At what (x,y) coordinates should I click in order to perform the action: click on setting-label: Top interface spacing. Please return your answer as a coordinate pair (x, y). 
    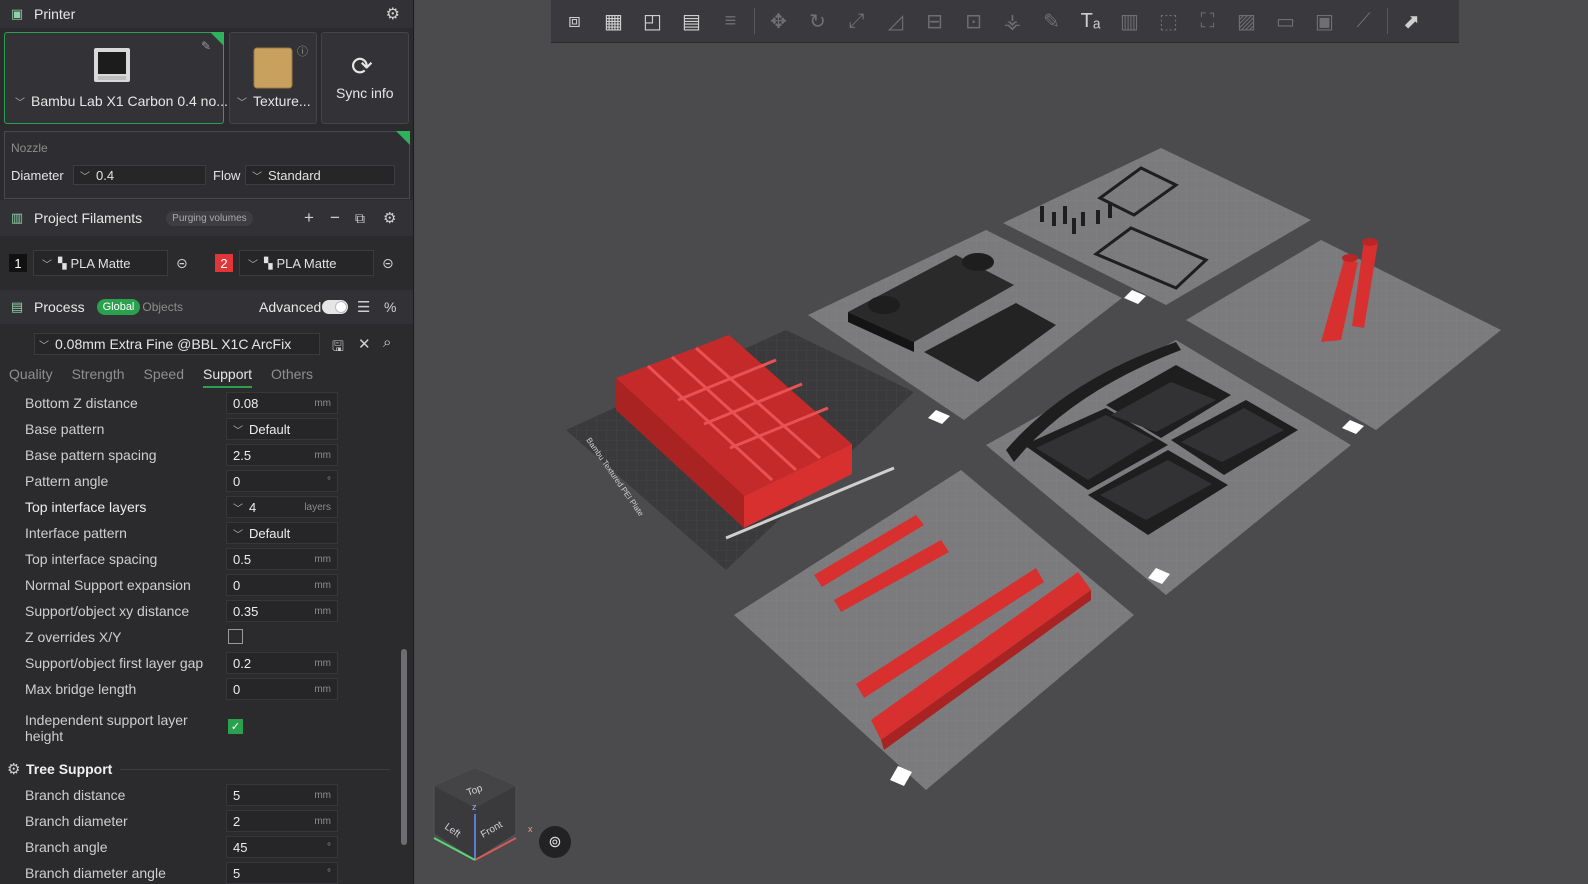
    Looking at the image, I should click on (91, 559).